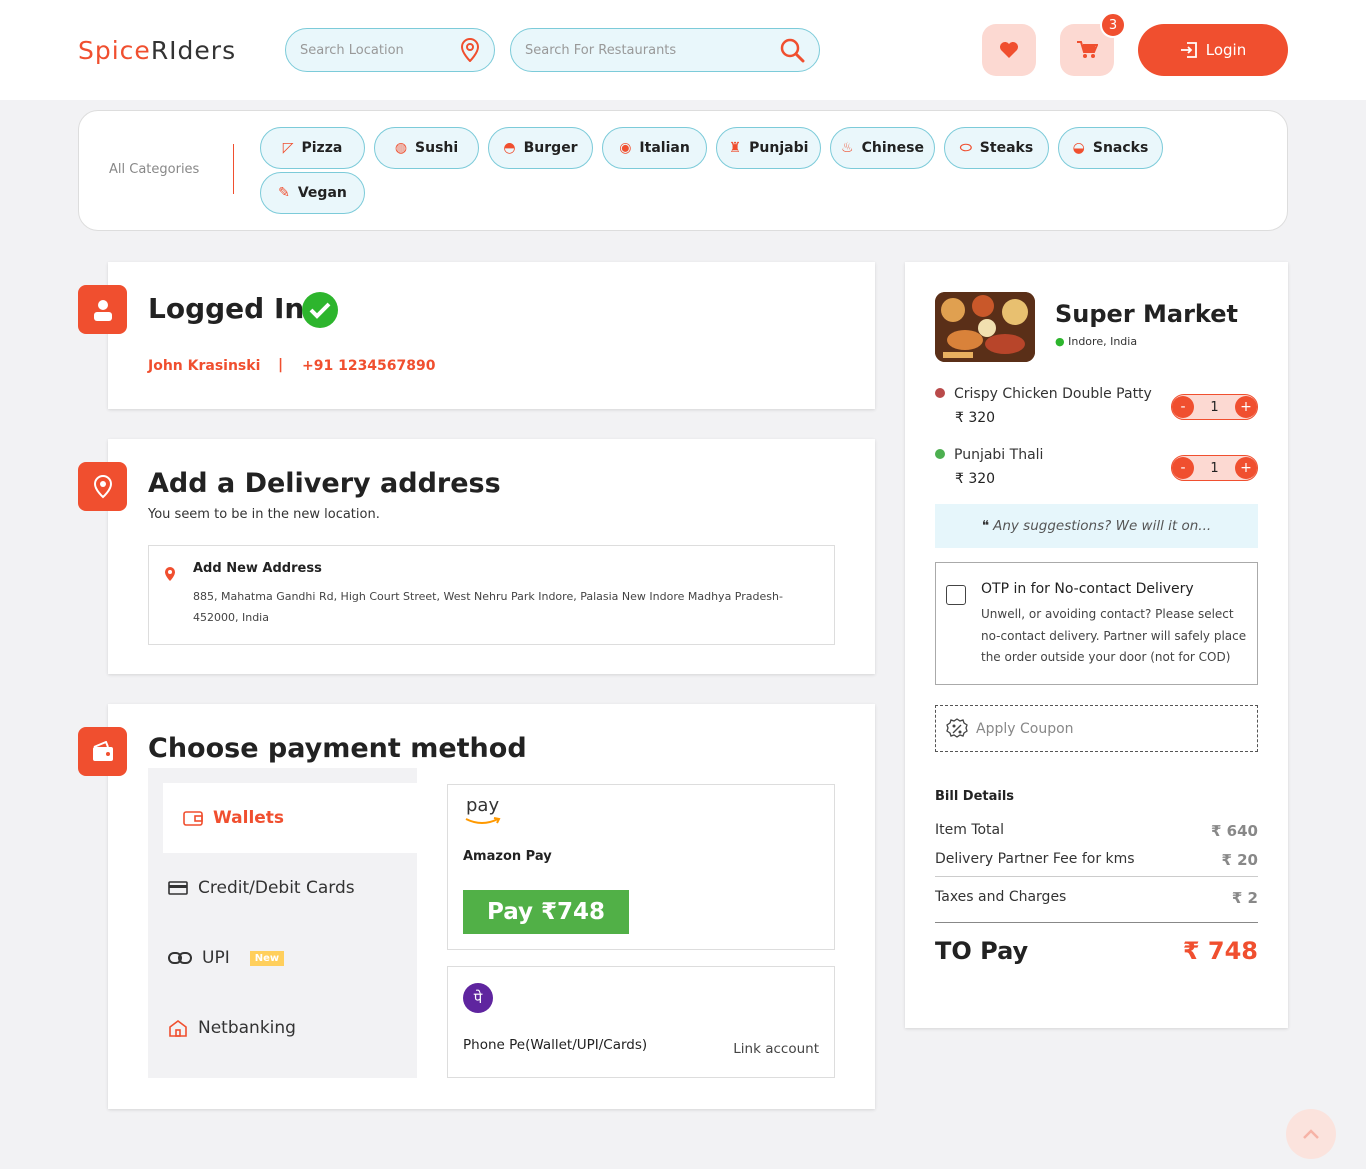  Describe the element at coordinates (257, 568) in the screenshot. I see `address-box-title: Add New Address` at that location.